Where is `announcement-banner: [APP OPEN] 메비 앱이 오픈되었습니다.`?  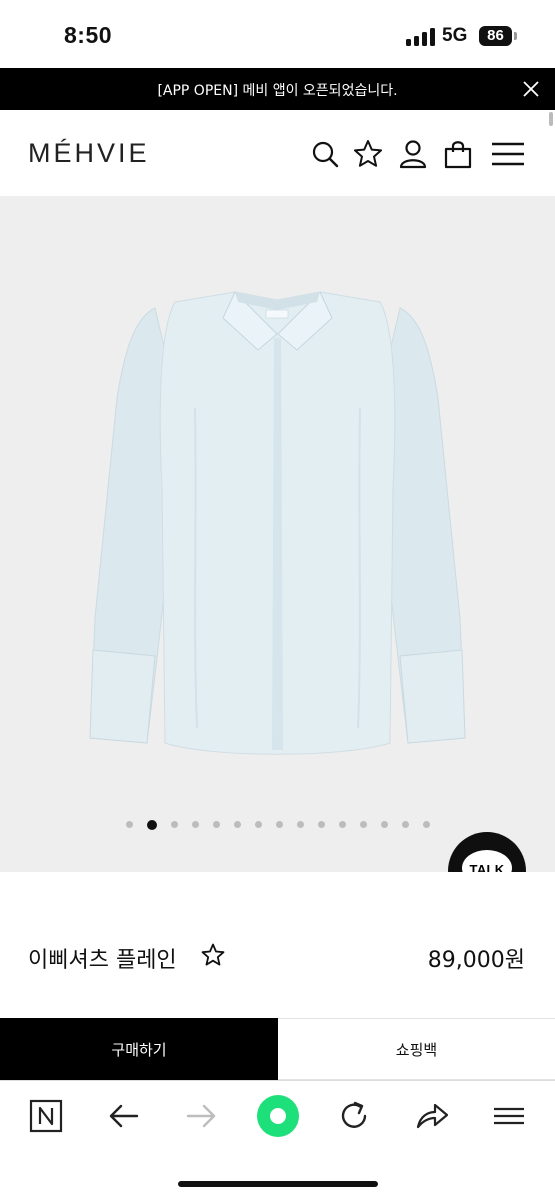
announcement-banner: [APP OPEN] 메비 앱이 오픈되었습니다. is located at coordinates (277, 89).